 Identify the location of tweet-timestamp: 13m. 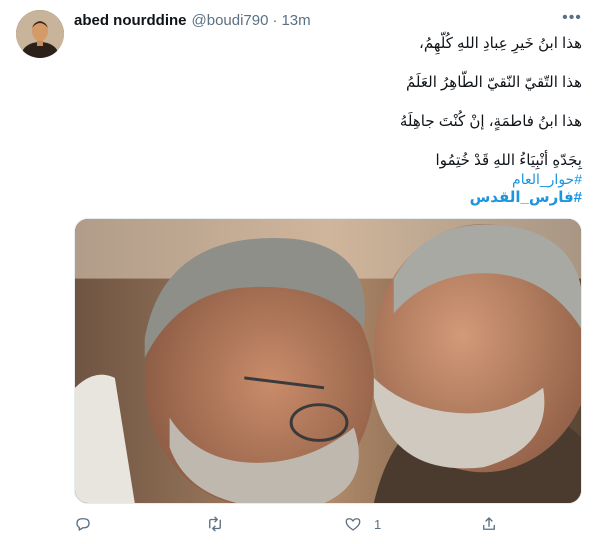
(295, 20).